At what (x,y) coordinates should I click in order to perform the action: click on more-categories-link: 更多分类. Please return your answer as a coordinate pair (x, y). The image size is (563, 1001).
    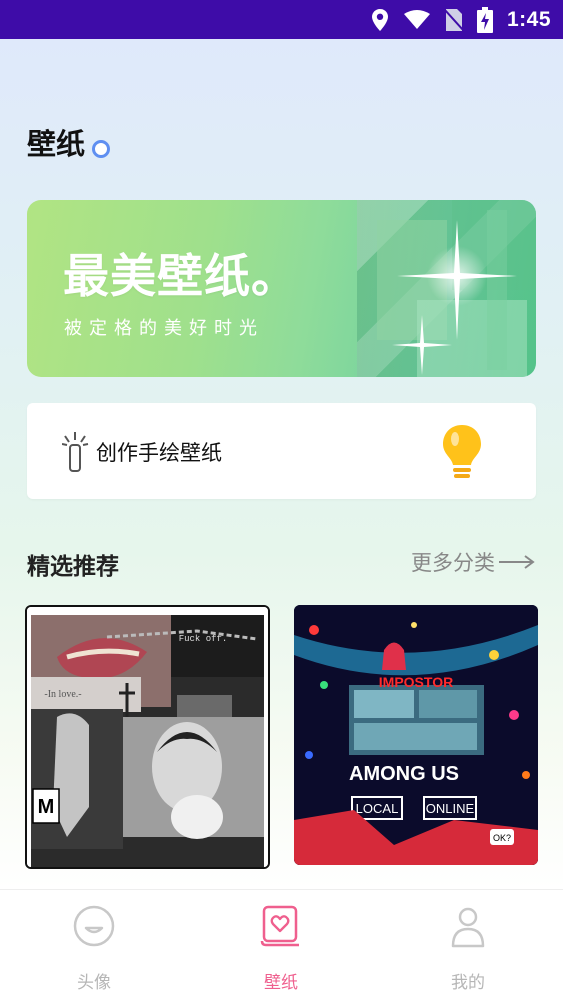
    Looking at the image, I should click on (473, 562).